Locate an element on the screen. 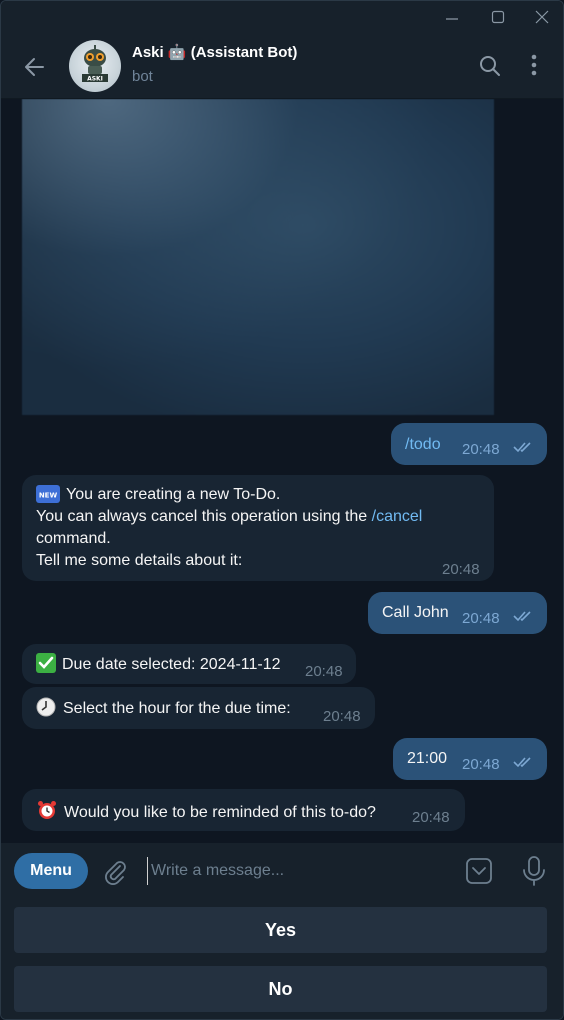 The height and width of the screenshot is (1020, 564). message-text: Tell me some details about it: is located at coordinates (139, 560).